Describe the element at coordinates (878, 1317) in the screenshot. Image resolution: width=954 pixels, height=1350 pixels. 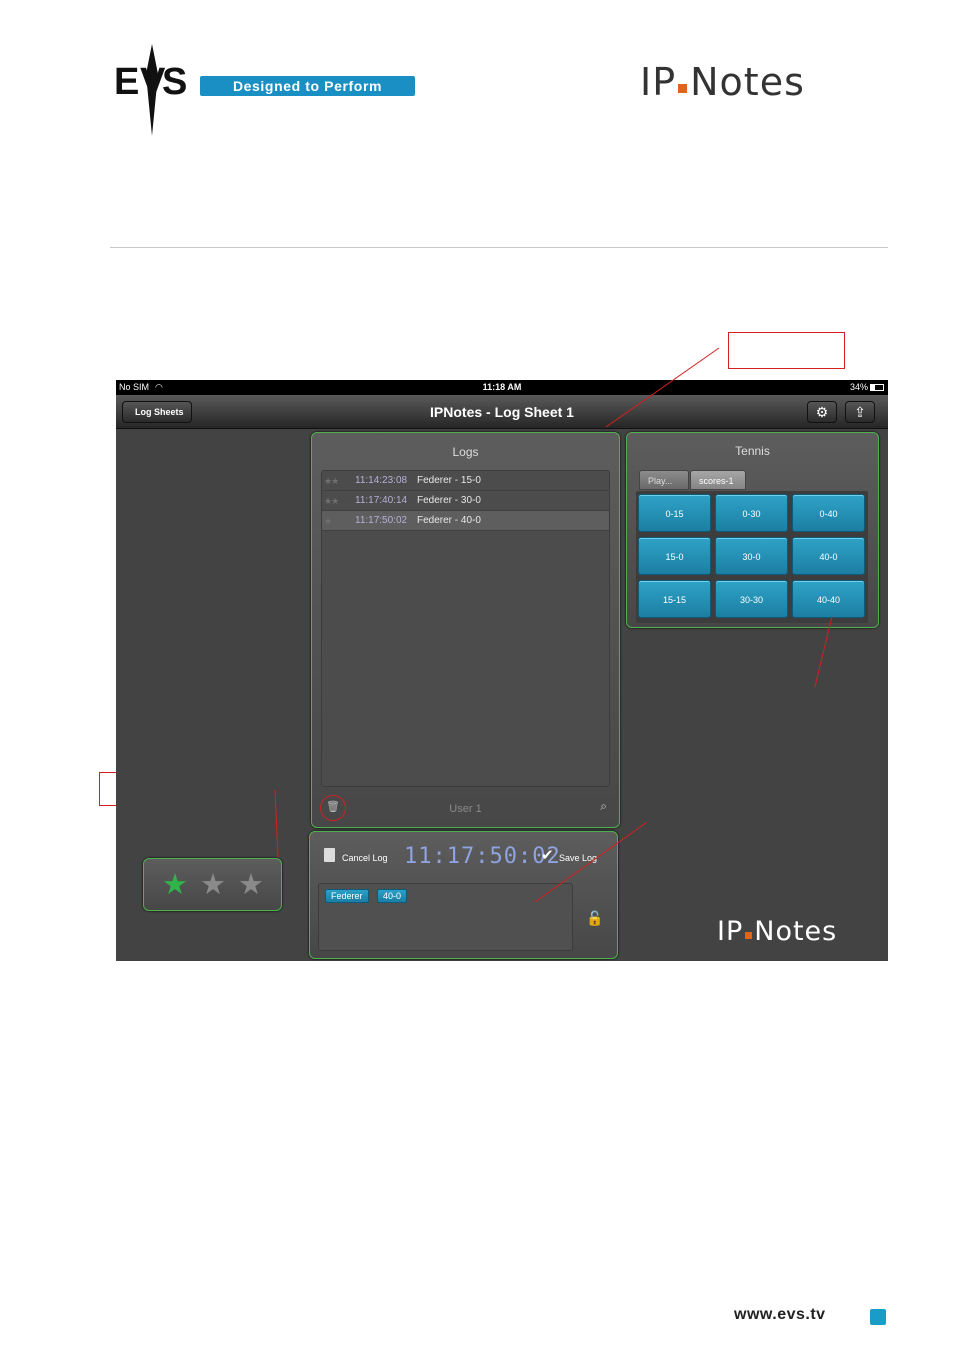
I see `footer-square-icon` at that location.